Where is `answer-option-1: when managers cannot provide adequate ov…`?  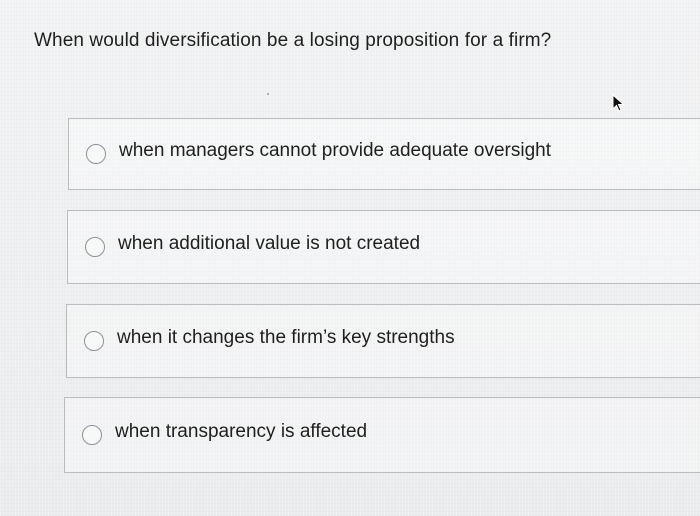
answer-option-1: when managers cannot provide adequate ov… is located at coordinates (384, 154).